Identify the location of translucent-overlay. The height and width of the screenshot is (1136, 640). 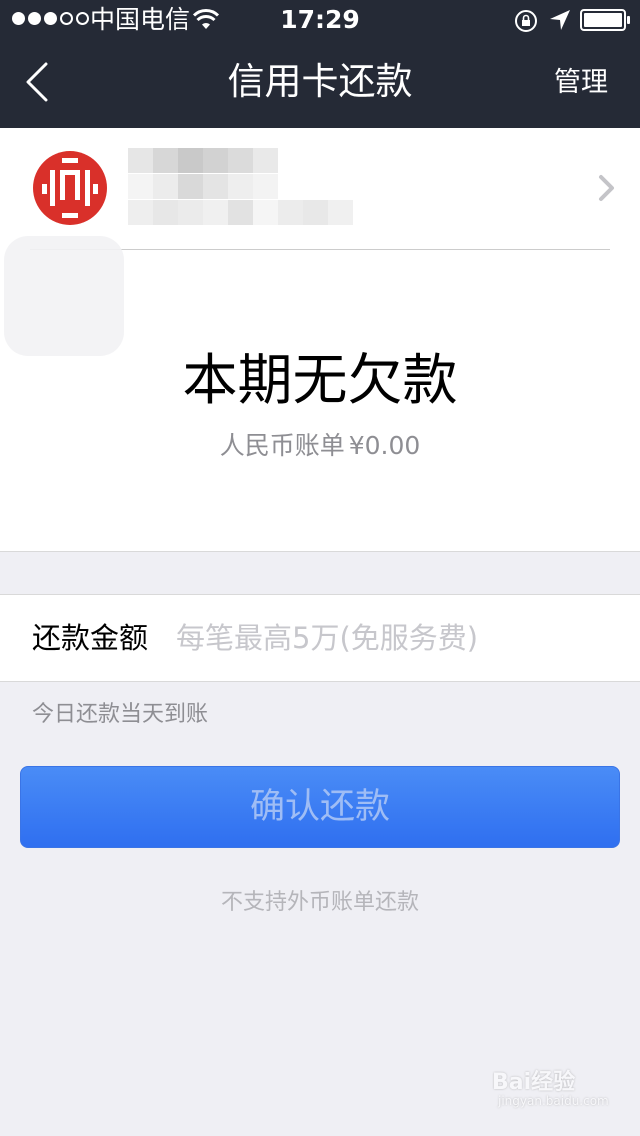
(64, 296).